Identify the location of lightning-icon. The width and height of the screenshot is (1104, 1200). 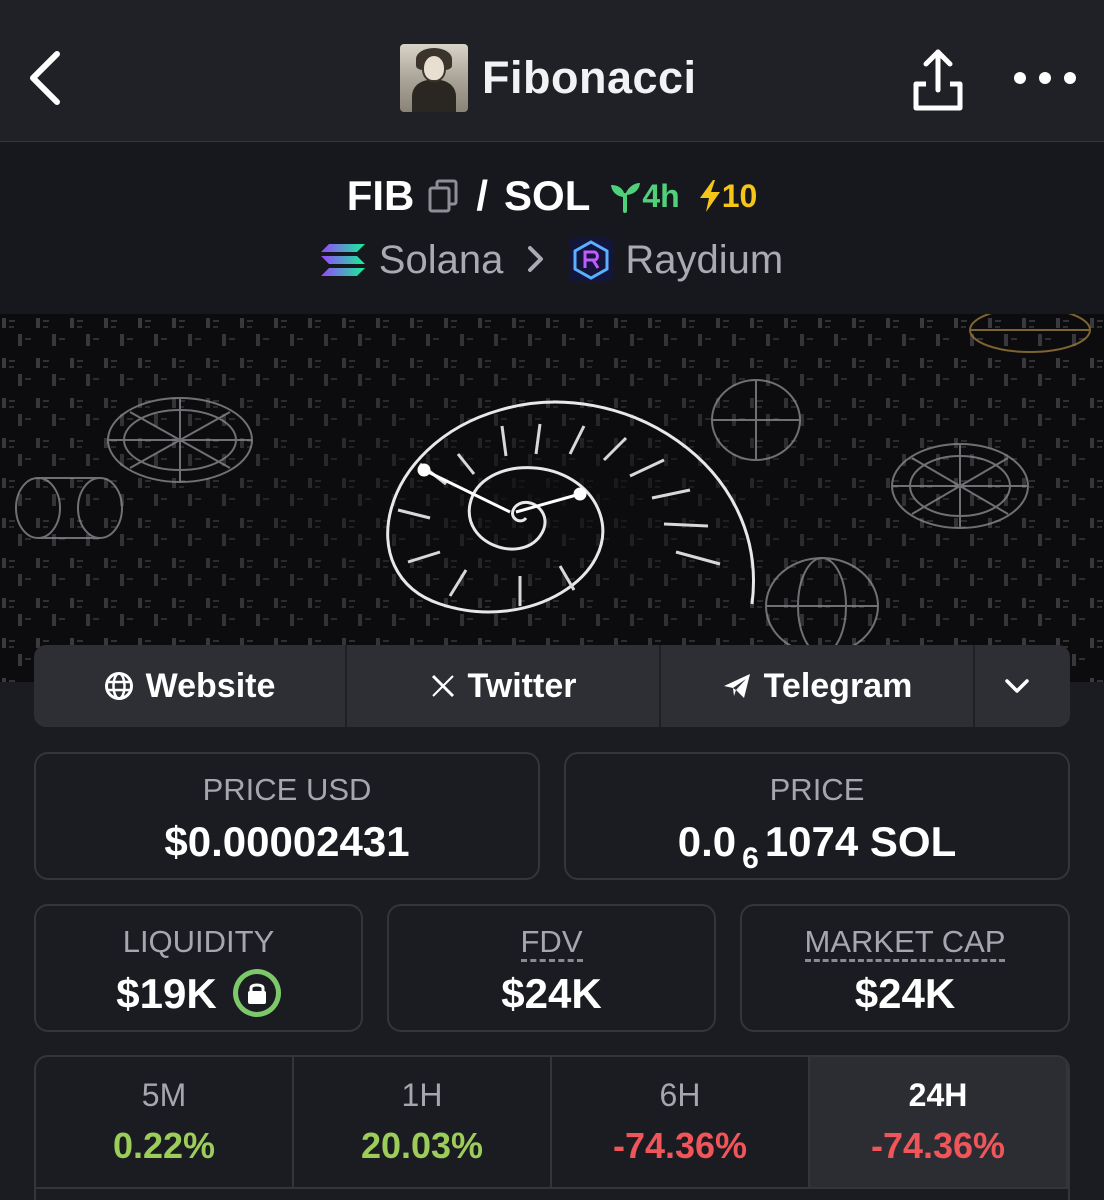
(709, 196).